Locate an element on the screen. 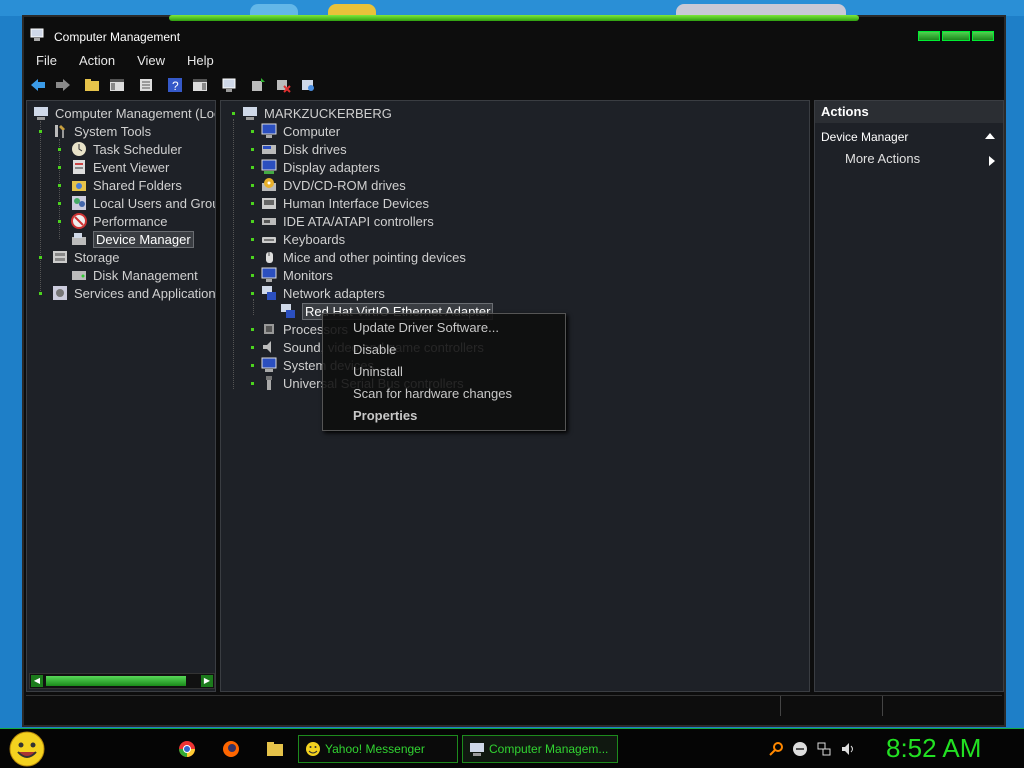 This screenshot has height=768, width=1024. menu-item-scan-hardware: Scan for hardware changes is located at coordinates (432, 393).